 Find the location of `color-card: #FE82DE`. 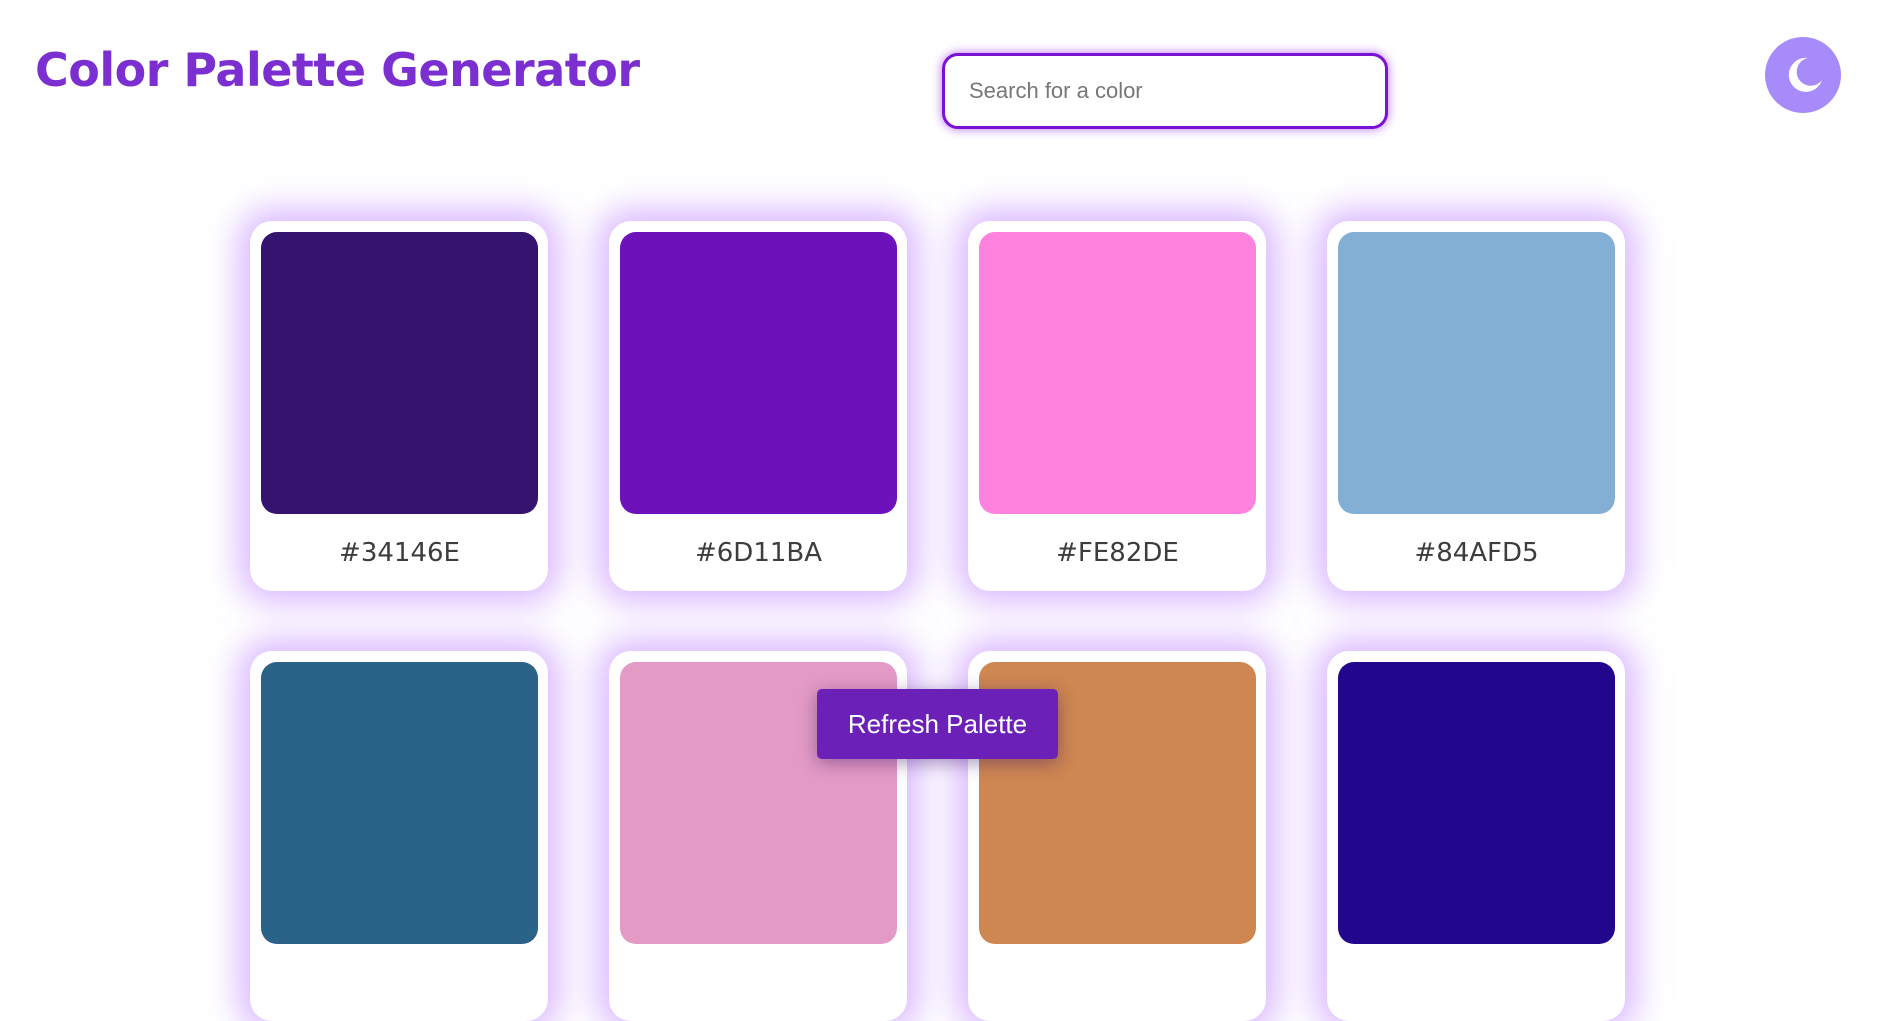

color-card: #FE82DE is located at coordinates (1117, 406).